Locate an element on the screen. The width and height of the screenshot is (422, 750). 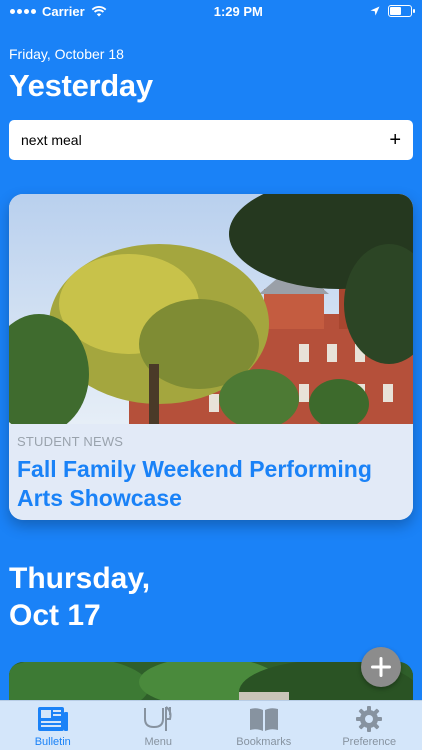
tab-label: Bookmarks is located at coordinates (264, 742).